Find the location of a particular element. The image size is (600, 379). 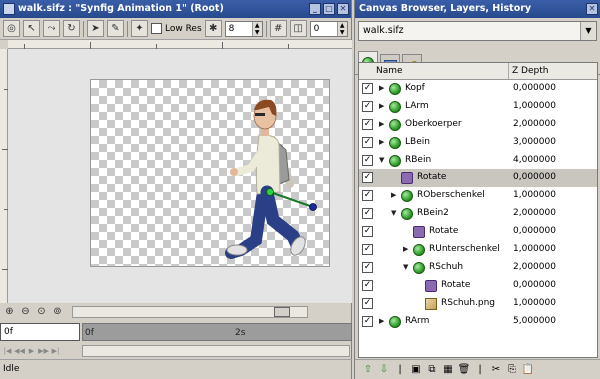

delete-layer-icon: 🗑 is located at coordinates (464, 370).